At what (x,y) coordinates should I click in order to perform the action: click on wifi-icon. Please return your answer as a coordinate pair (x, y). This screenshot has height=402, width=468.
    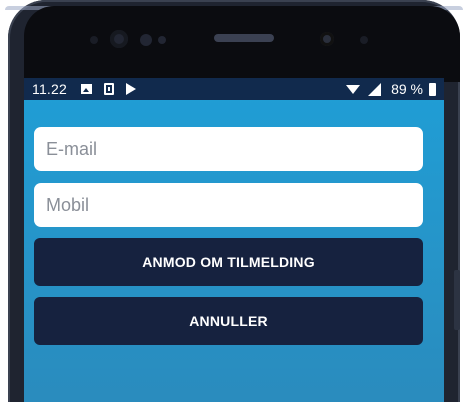
    Looking at the image, I should click on (353, 89).